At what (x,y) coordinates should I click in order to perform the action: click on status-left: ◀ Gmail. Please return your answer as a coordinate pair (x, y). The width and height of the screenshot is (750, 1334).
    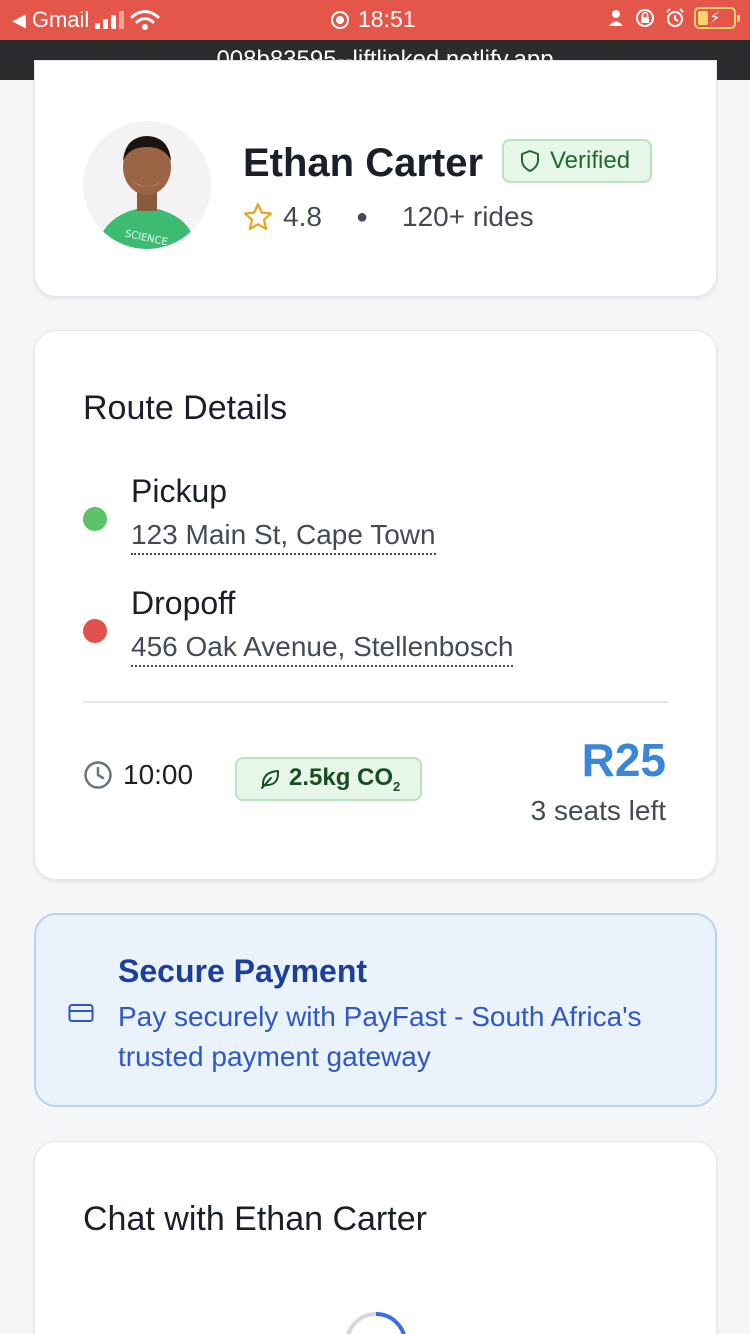
    Looking at the image, I should click on (86, 20).